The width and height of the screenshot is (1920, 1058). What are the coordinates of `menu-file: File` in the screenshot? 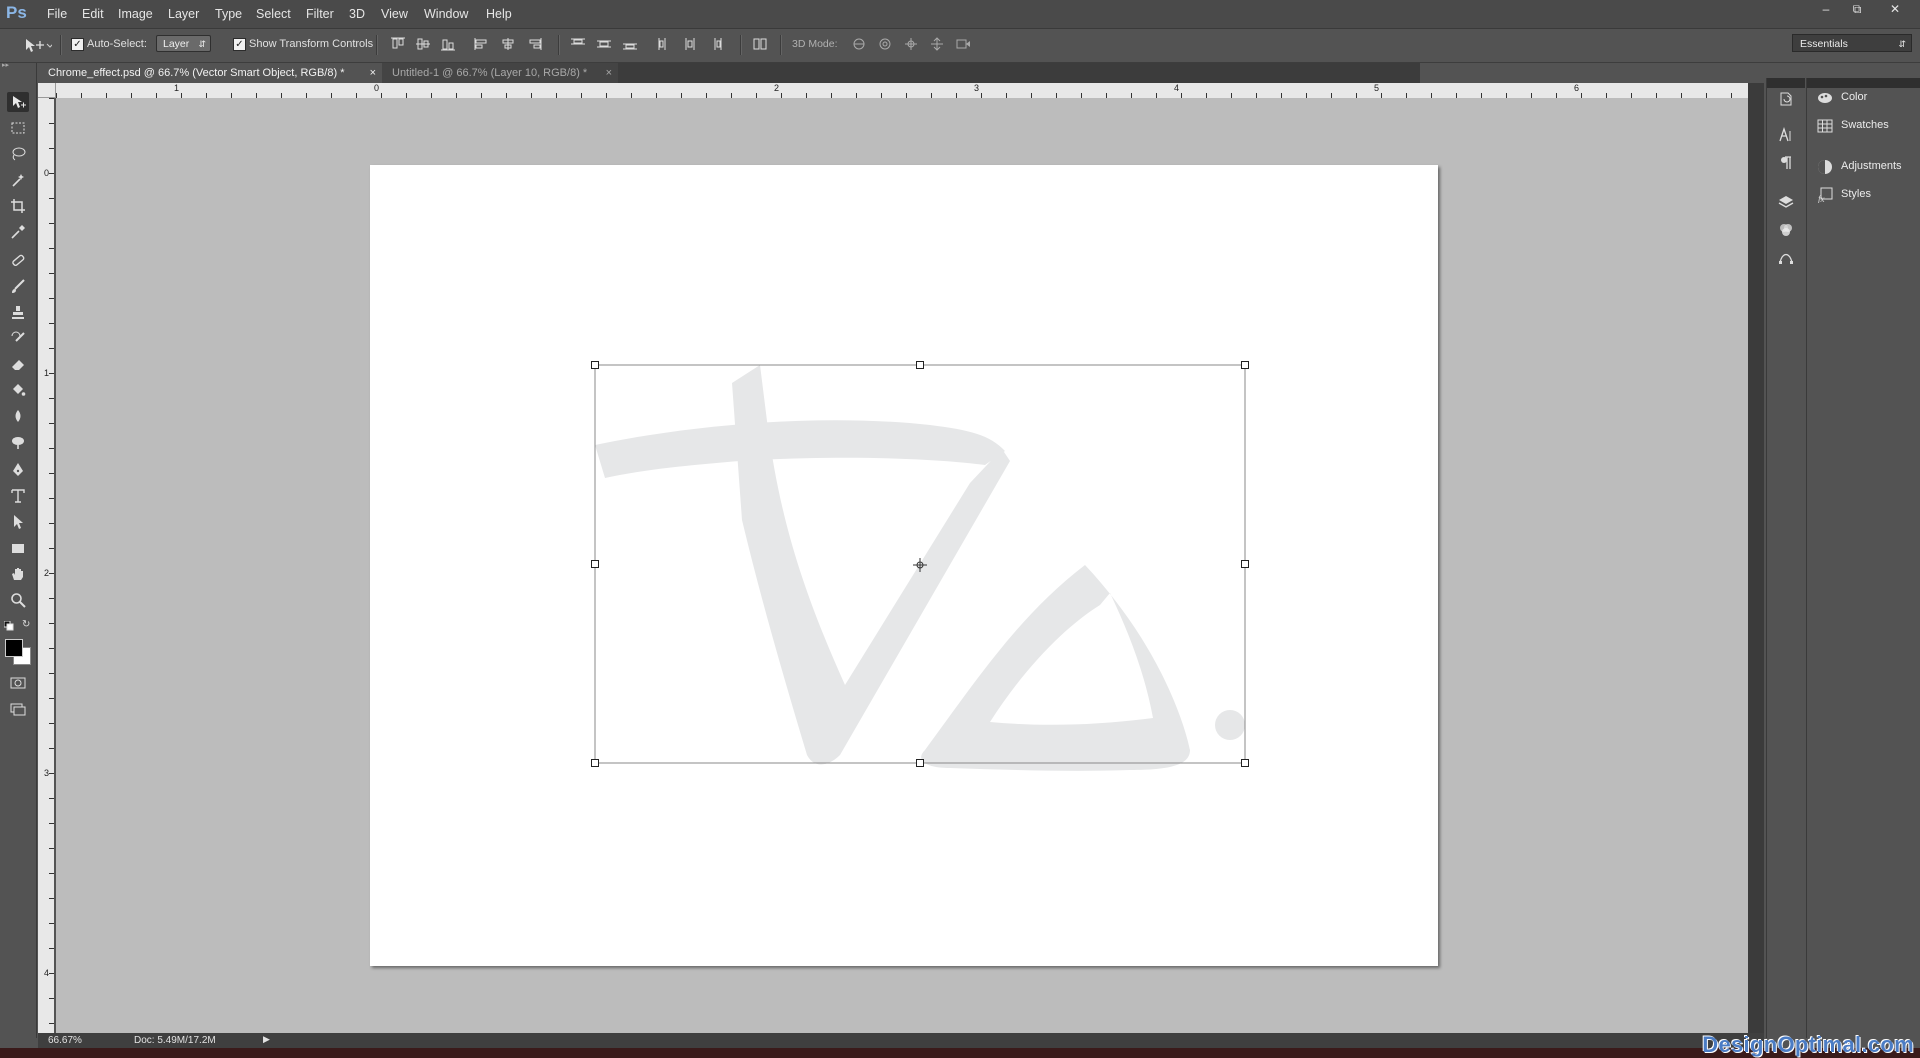 It's located at (57, 14).